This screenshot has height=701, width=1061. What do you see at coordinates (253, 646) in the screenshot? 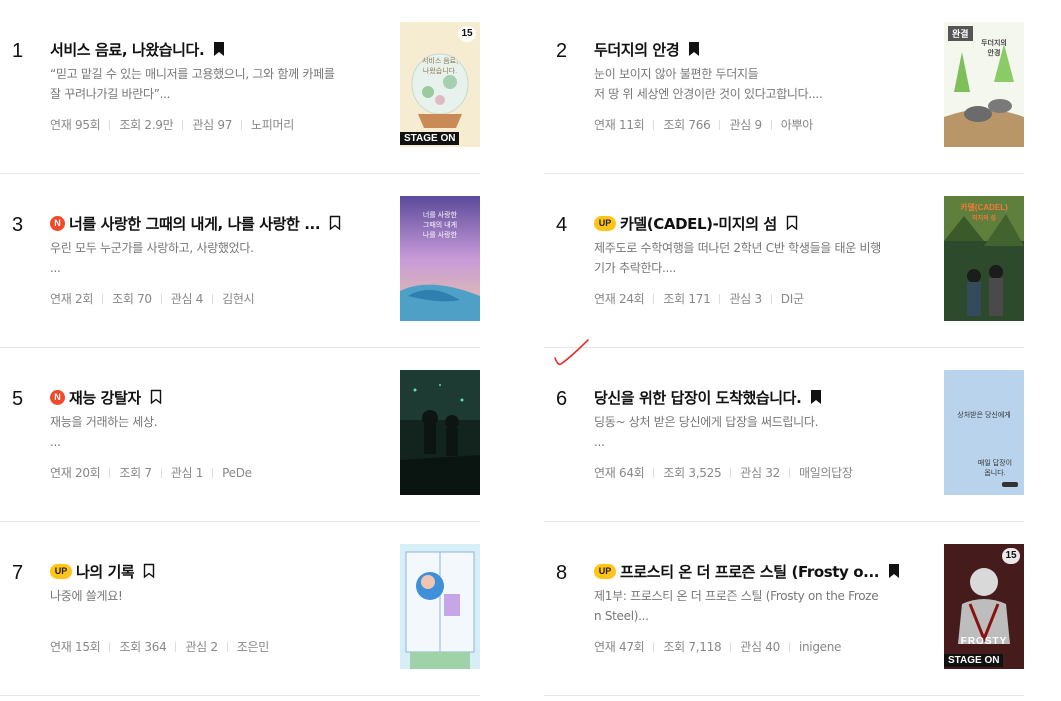
I see `author-name: 조은민` at bounding box center [253, 646].